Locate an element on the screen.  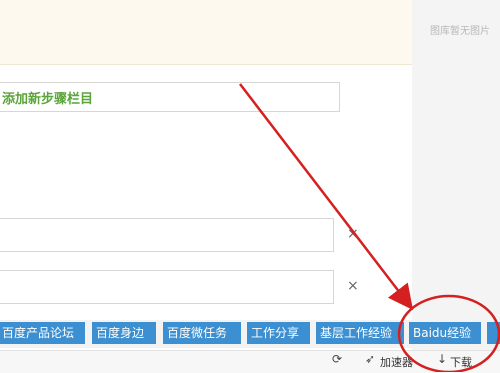
tag-item-partial is located at coordinates (493, 333).